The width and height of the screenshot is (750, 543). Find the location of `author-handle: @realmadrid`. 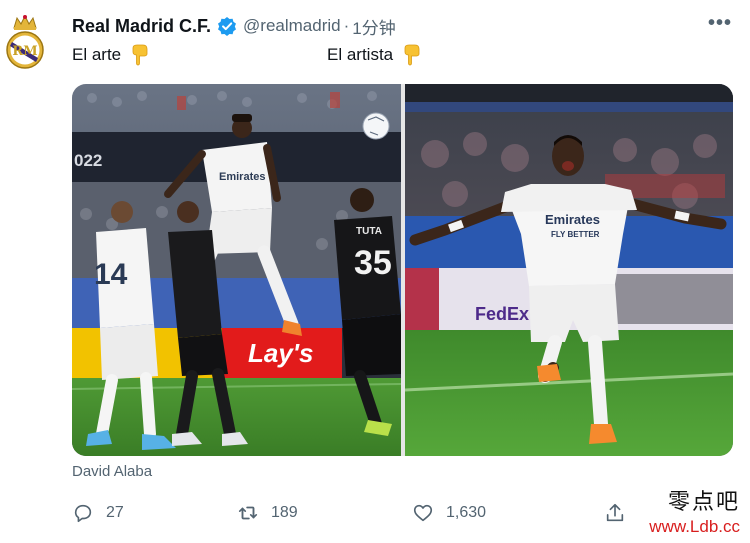

author-handle: @realmadrid is located at coordinates (292, 26).